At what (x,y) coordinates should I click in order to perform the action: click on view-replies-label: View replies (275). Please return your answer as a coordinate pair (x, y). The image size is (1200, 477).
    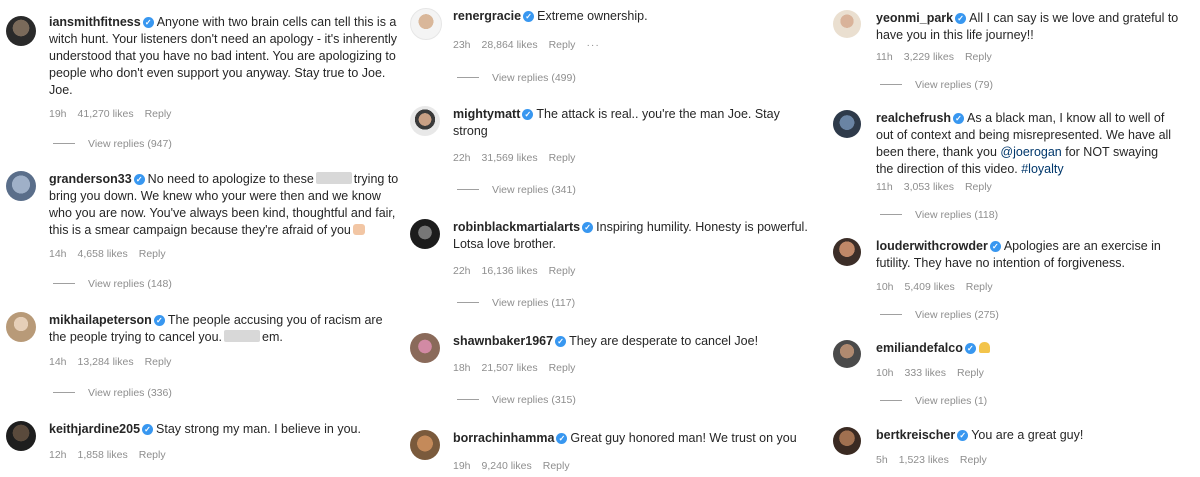
    Looking at the image, I should click on (957, 315).